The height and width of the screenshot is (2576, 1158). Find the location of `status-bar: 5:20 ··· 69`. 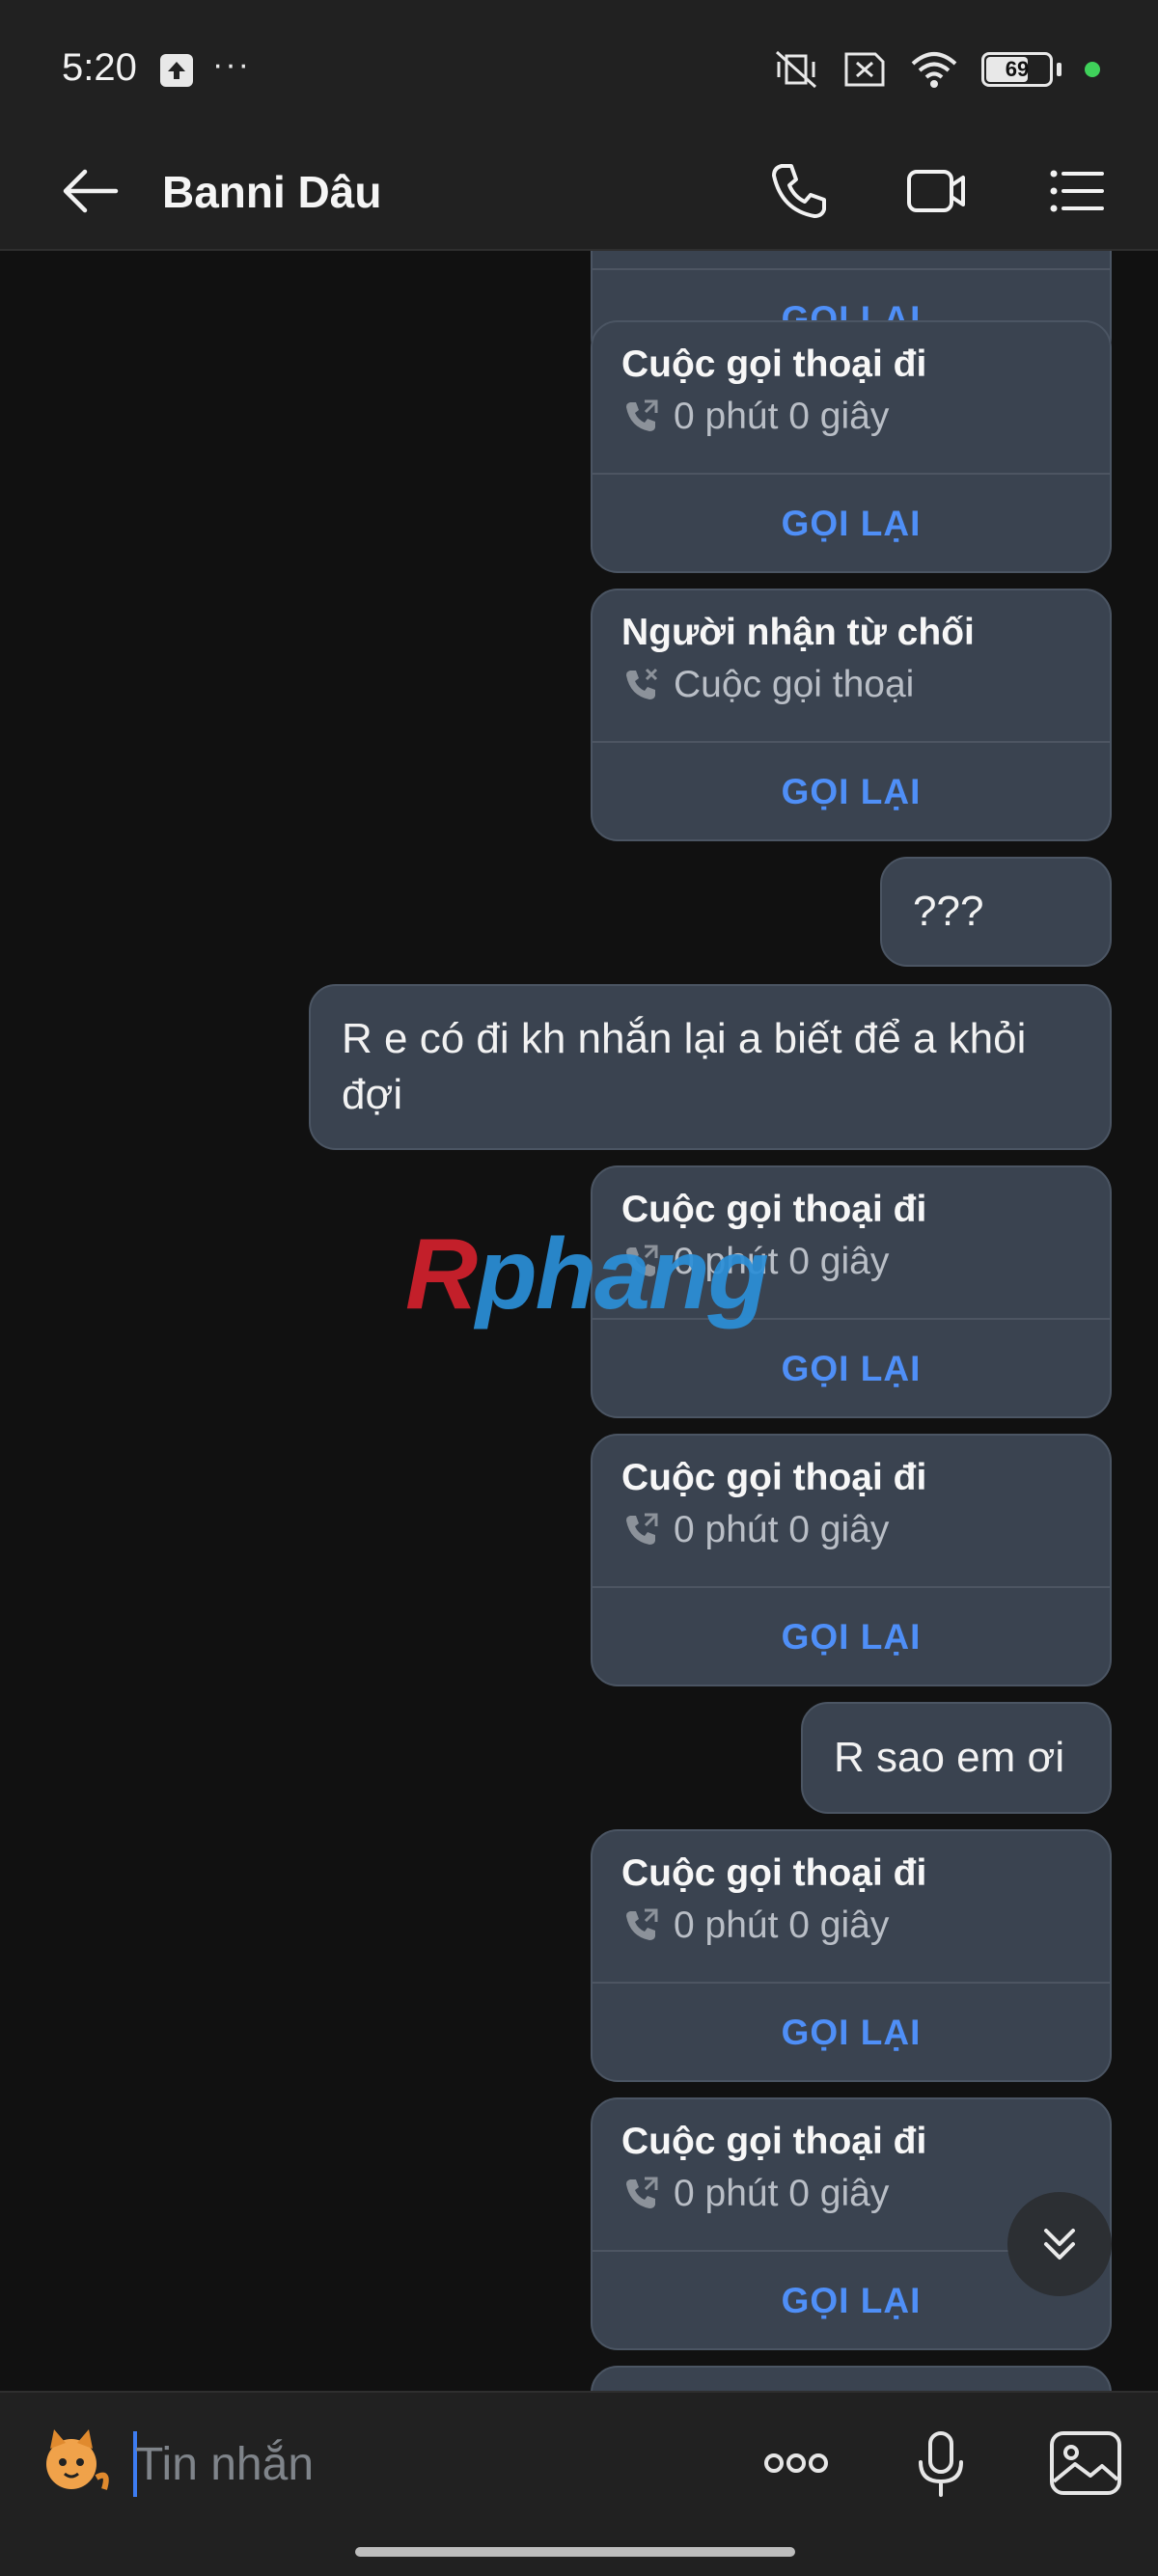

status-bar: 5:20 ··· 69 is located at coordinates (579, 67).